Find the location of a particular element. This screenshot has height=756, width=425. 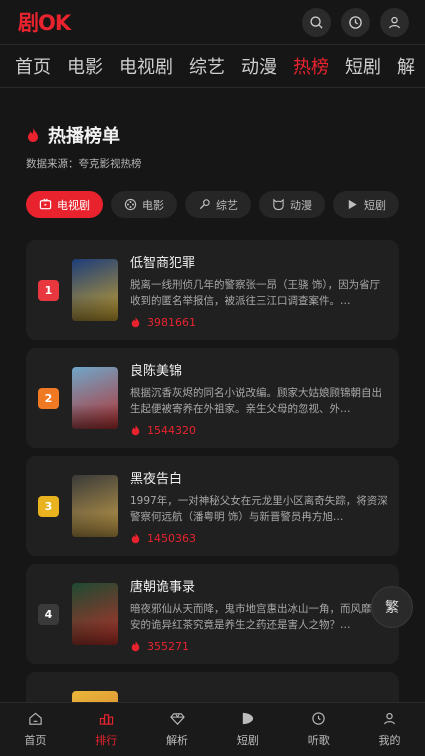

play-icon is located at coordinates (352, 204).